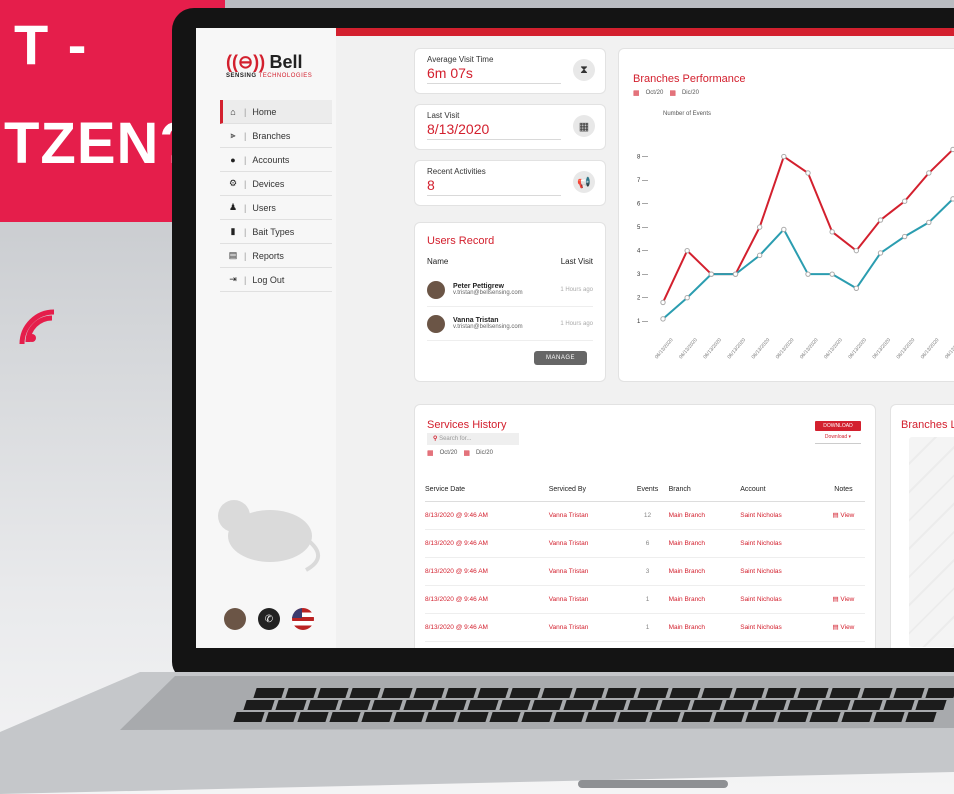  I want to click on column-header: Events, so click(647, 490).